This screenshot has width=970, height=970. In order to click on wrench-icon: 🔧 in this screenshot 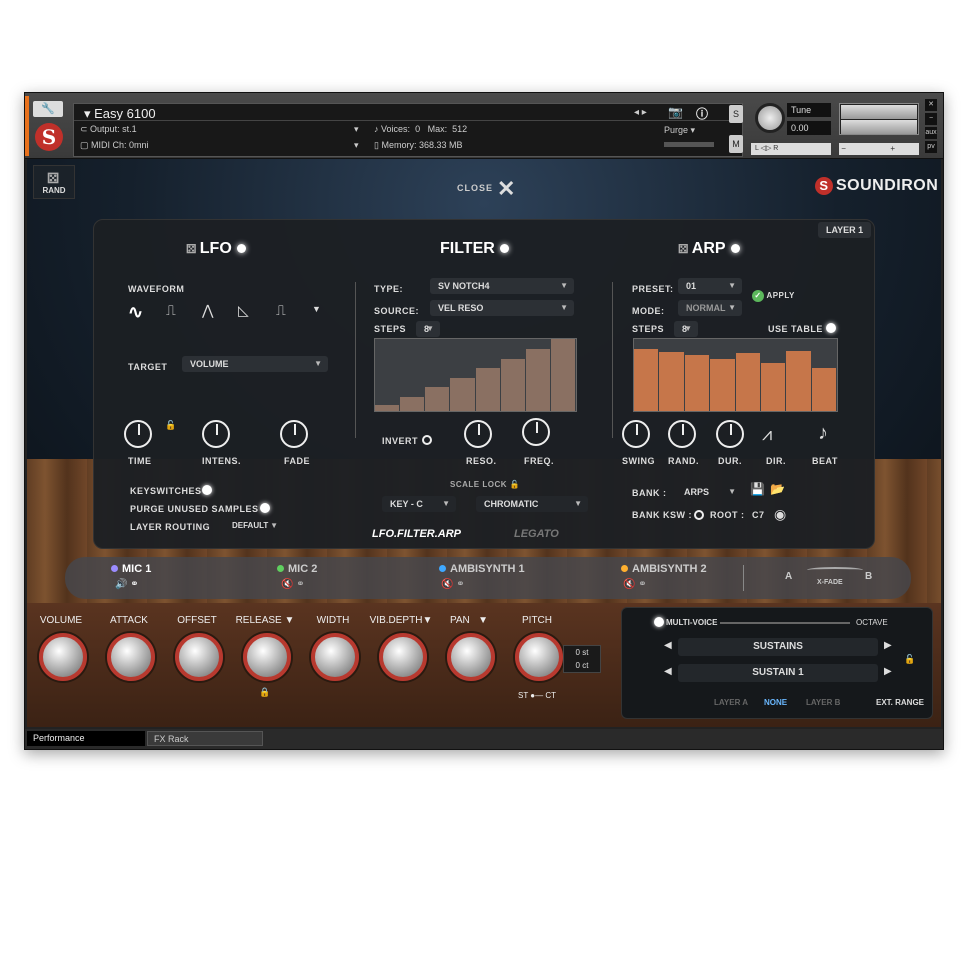, I will do `click(48, 109)`.